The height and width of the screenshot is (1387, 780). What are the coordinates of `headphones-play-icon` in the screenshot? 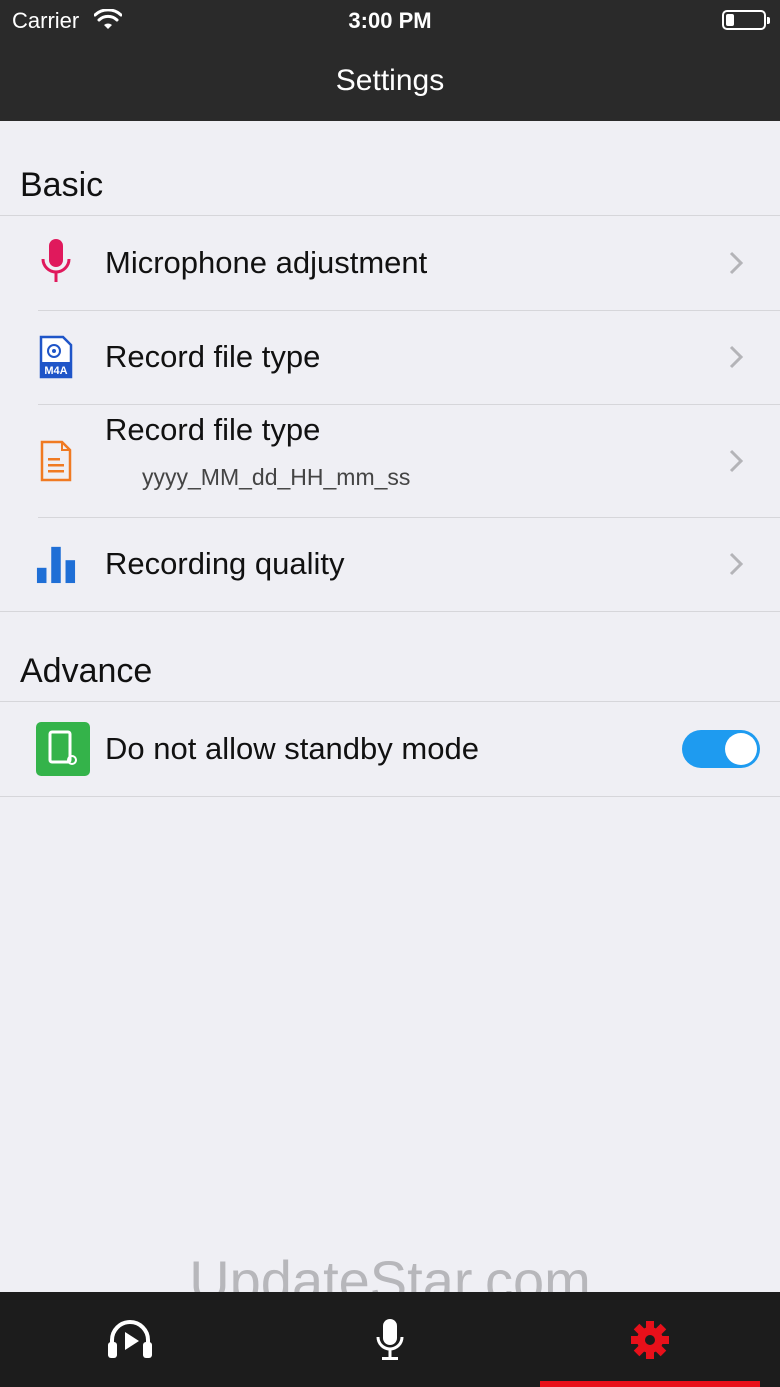 It's located at (130, 1338).